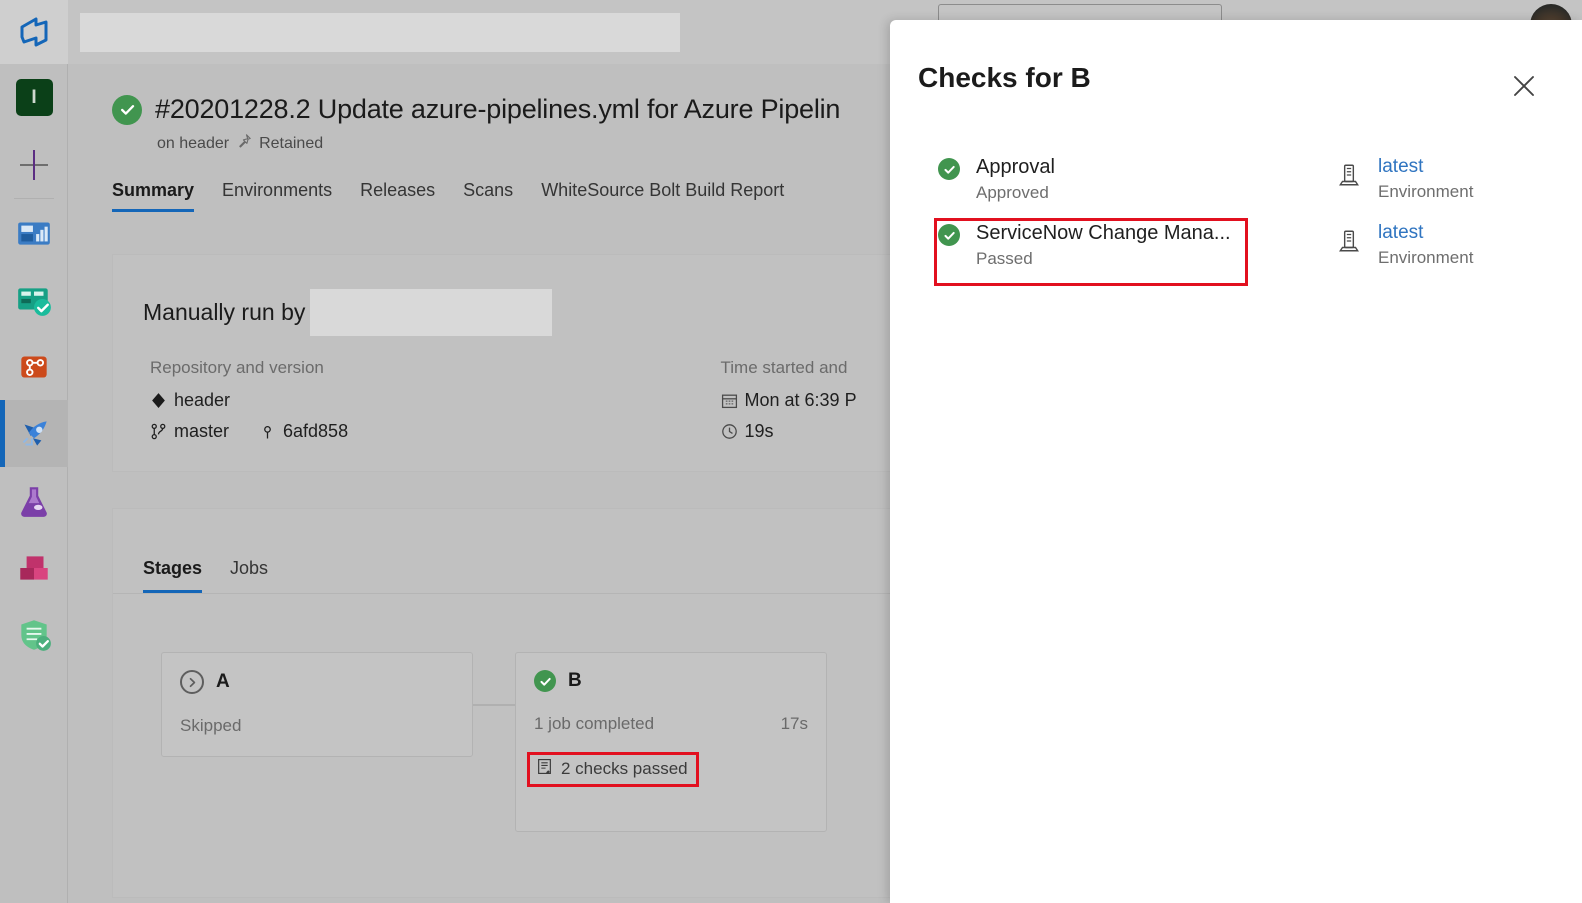 This screenshot has height=903, width=1582. What do you see at coordinates (613, 769) in the screenshot?
I see `checks-passed-button: 2 checks passed` at bounding box center [613, 769].